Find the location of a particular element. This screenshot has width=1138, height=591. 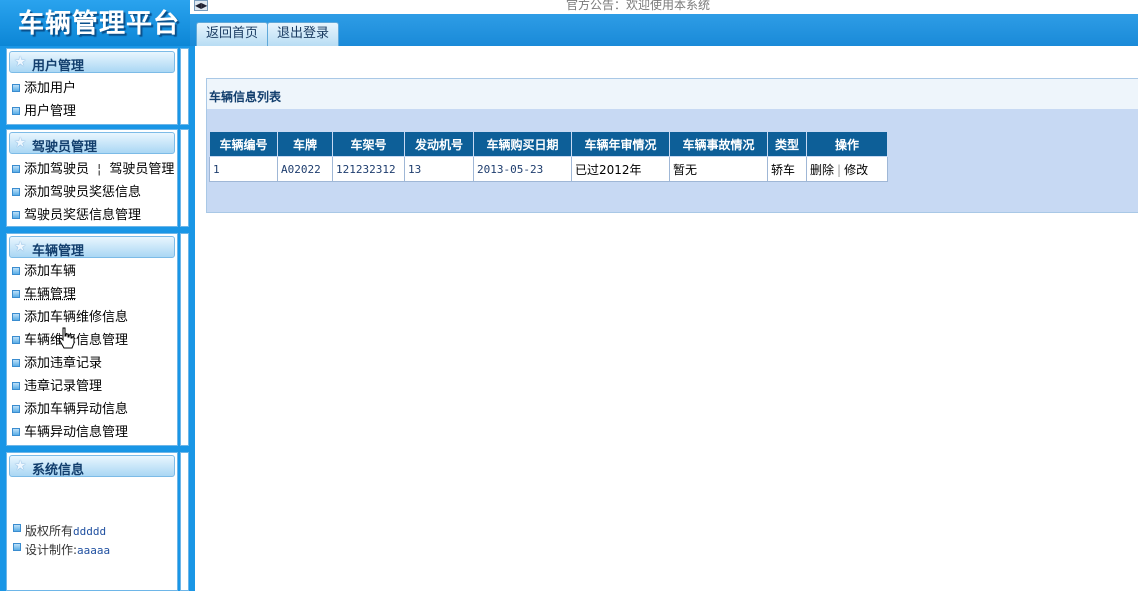

sidebar-item-label: 添加车辆异动信息 is located at coordinates (76, 409).